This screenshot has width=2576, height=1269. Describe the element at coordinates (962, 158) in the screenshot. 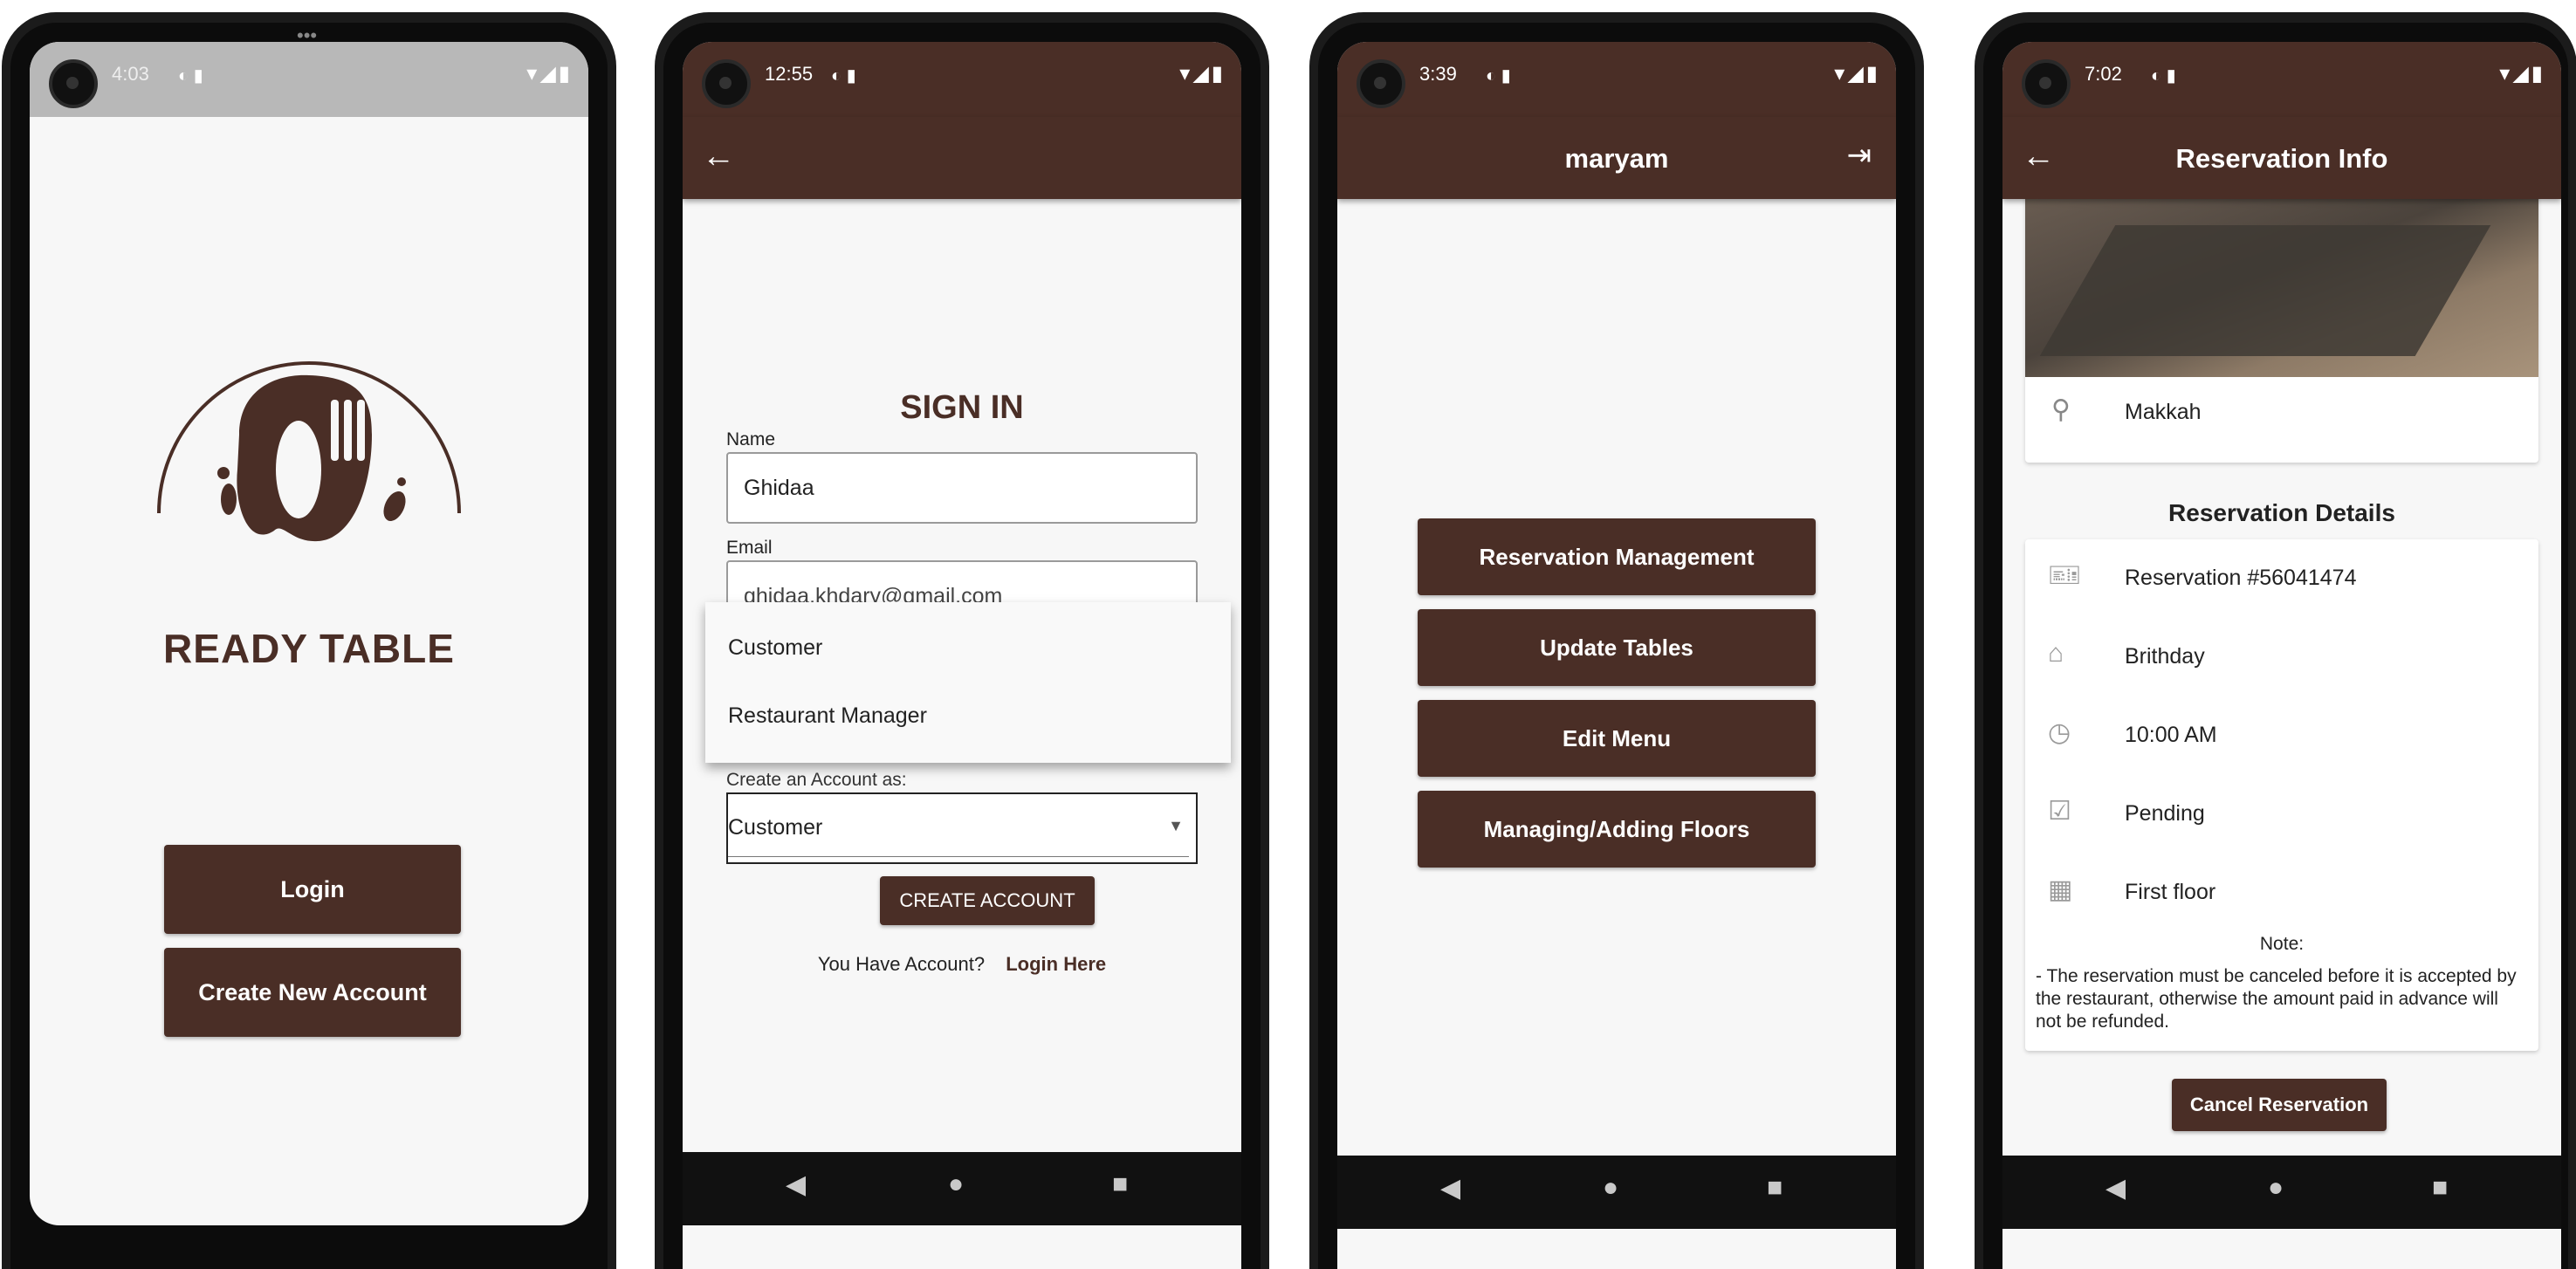

I see `app-bar: ←` at that location.